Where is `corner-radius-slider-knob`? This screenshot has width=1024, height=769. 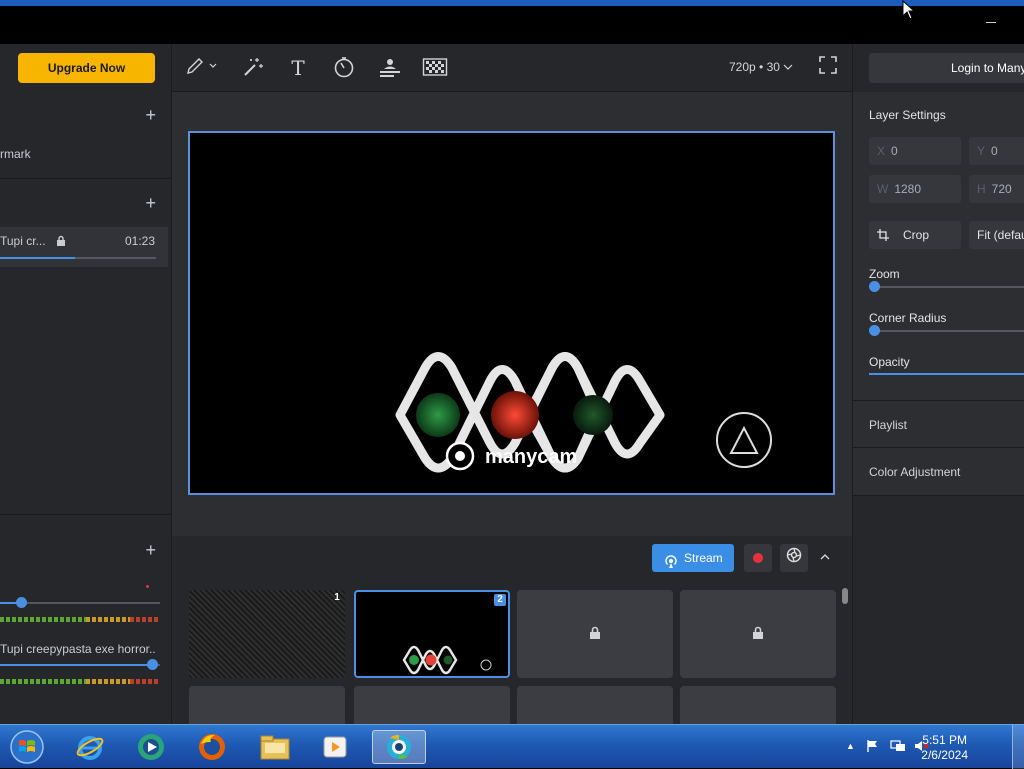
corner-radius-slider-knob is located at coordinates (874, 330).